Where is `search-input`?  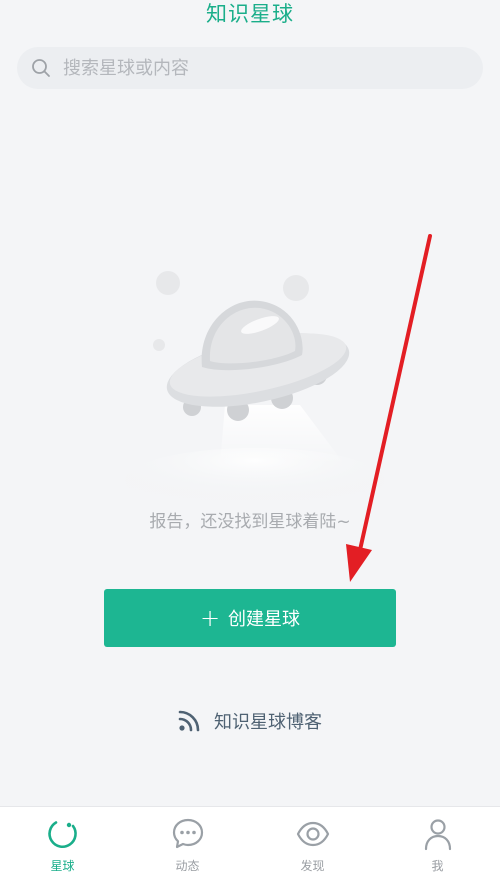
search-input is located at coordinates (263, 68).